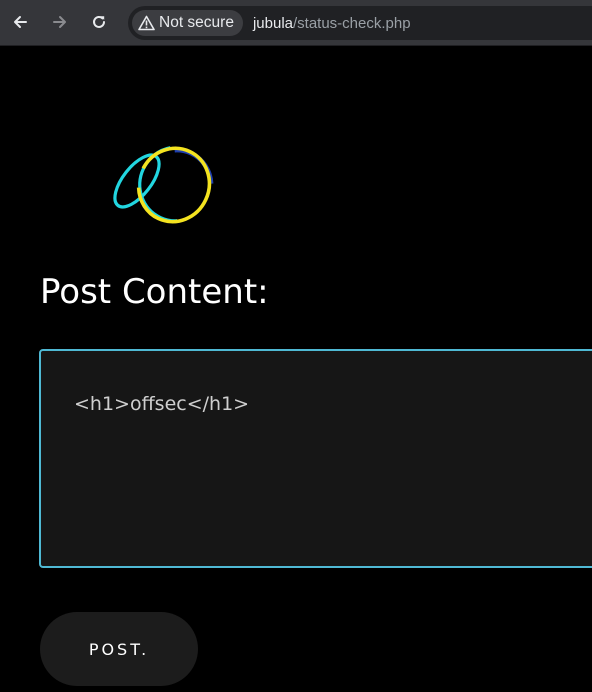  I want to click on reload-icon, so click(99, 21).